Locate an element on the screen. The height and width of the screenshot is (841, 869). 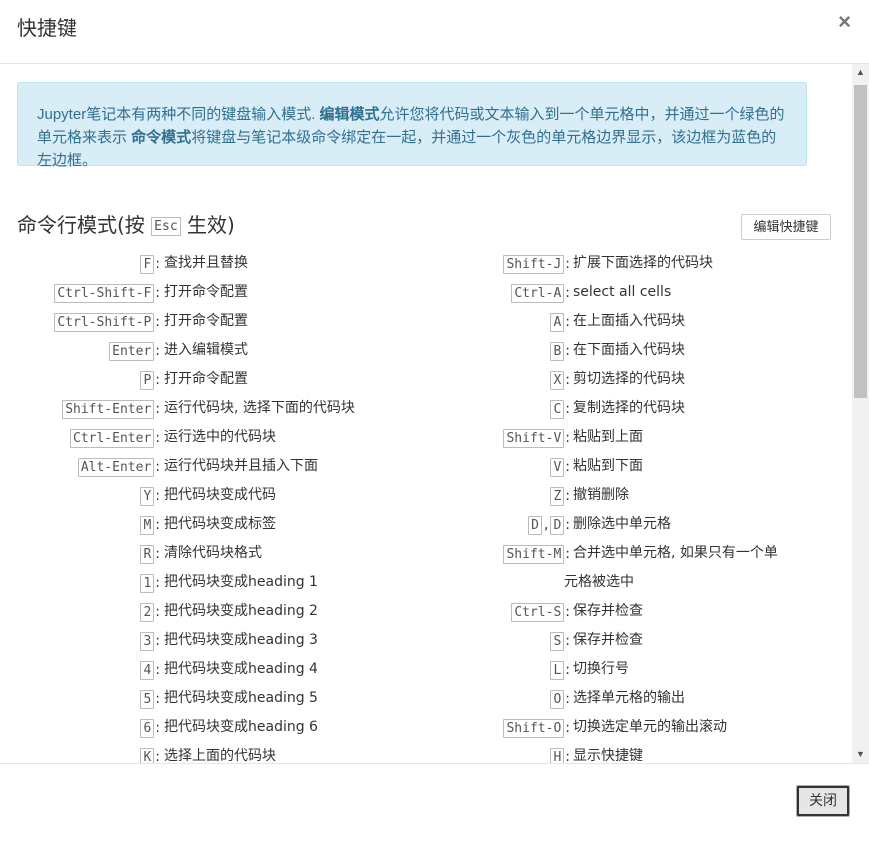
shortcut-row: Shift-O: 切换选定单元的输出滚动 is located at coordinates (630, 727).